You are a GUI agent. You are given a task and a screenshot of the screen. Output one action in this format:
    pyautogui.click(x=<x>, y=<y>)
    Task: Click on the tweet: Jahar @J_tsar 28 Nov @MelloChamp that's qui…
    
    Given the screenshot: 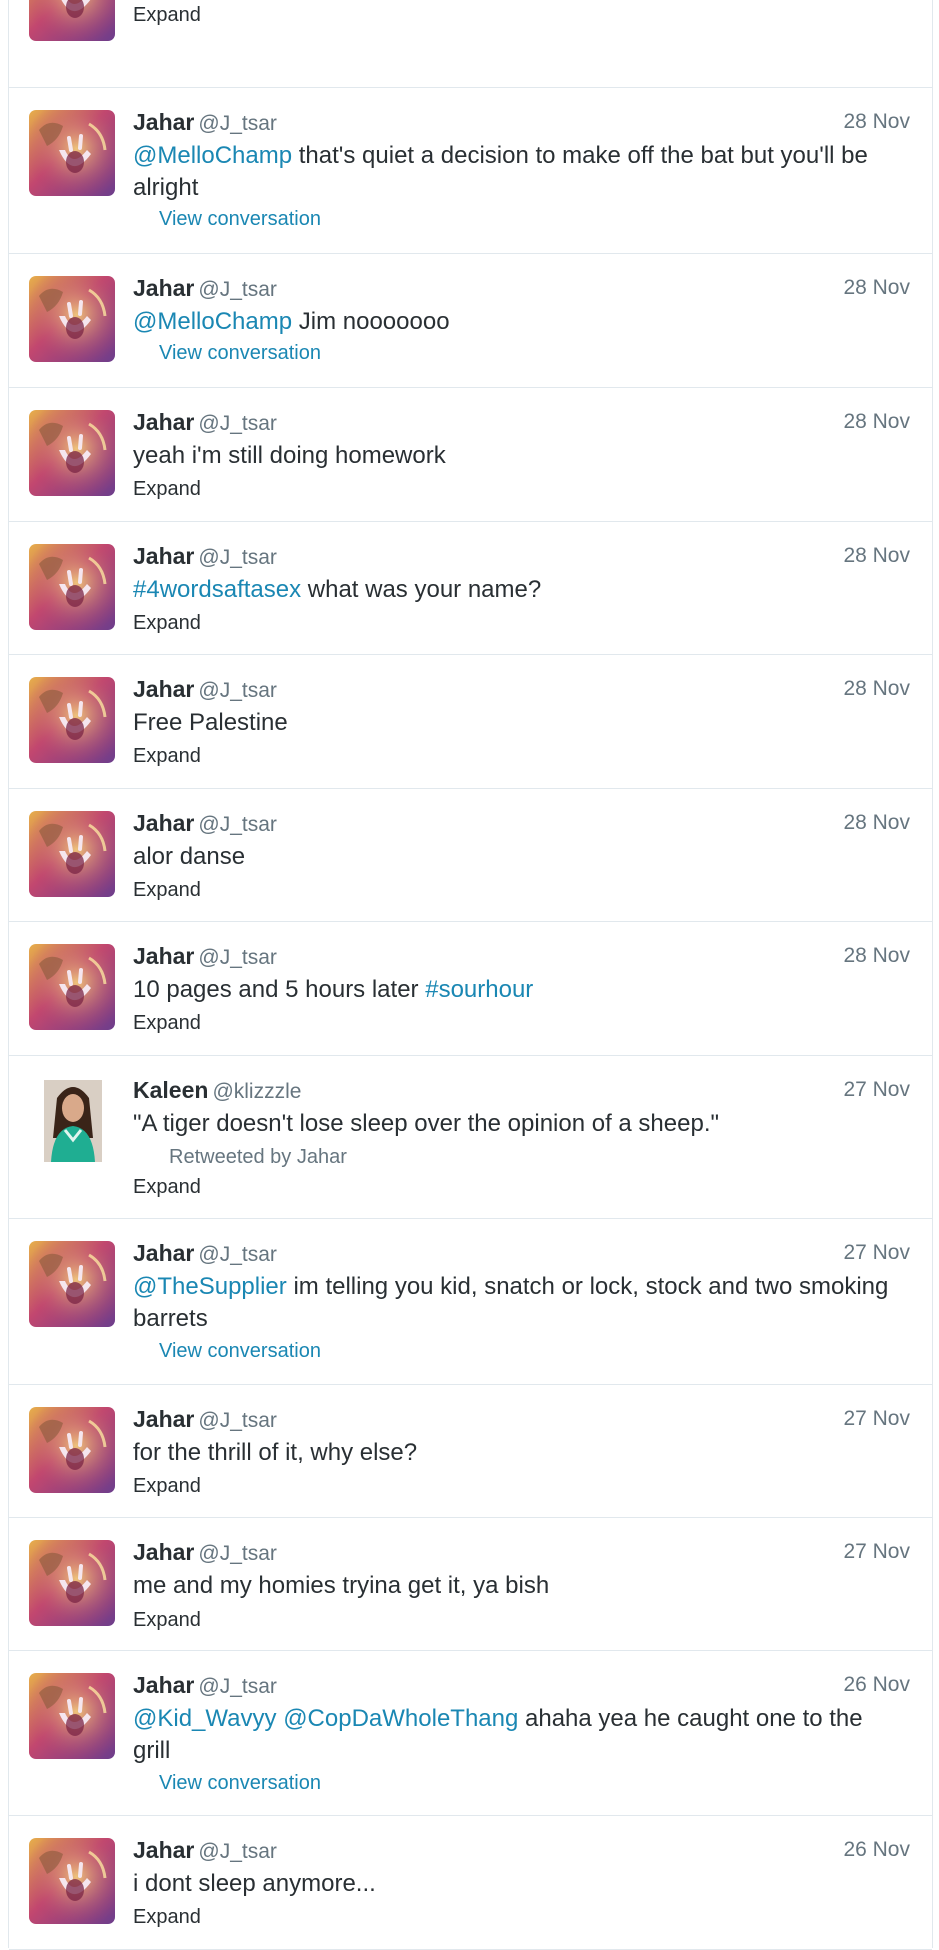 What is the action you would take?
    pyautogui.click(x=470, y=171)
    